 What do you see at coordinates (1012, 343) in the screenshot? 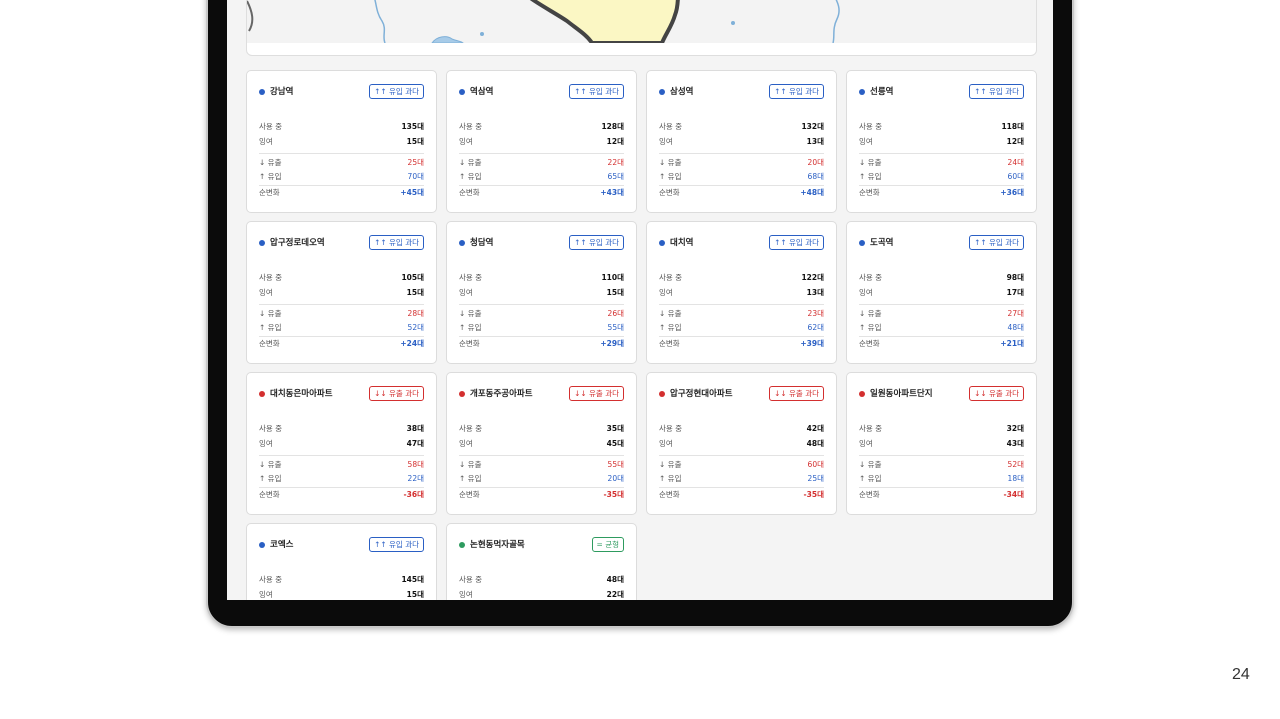
I see `net-value: +21대` at bounding box center [1012, 343].